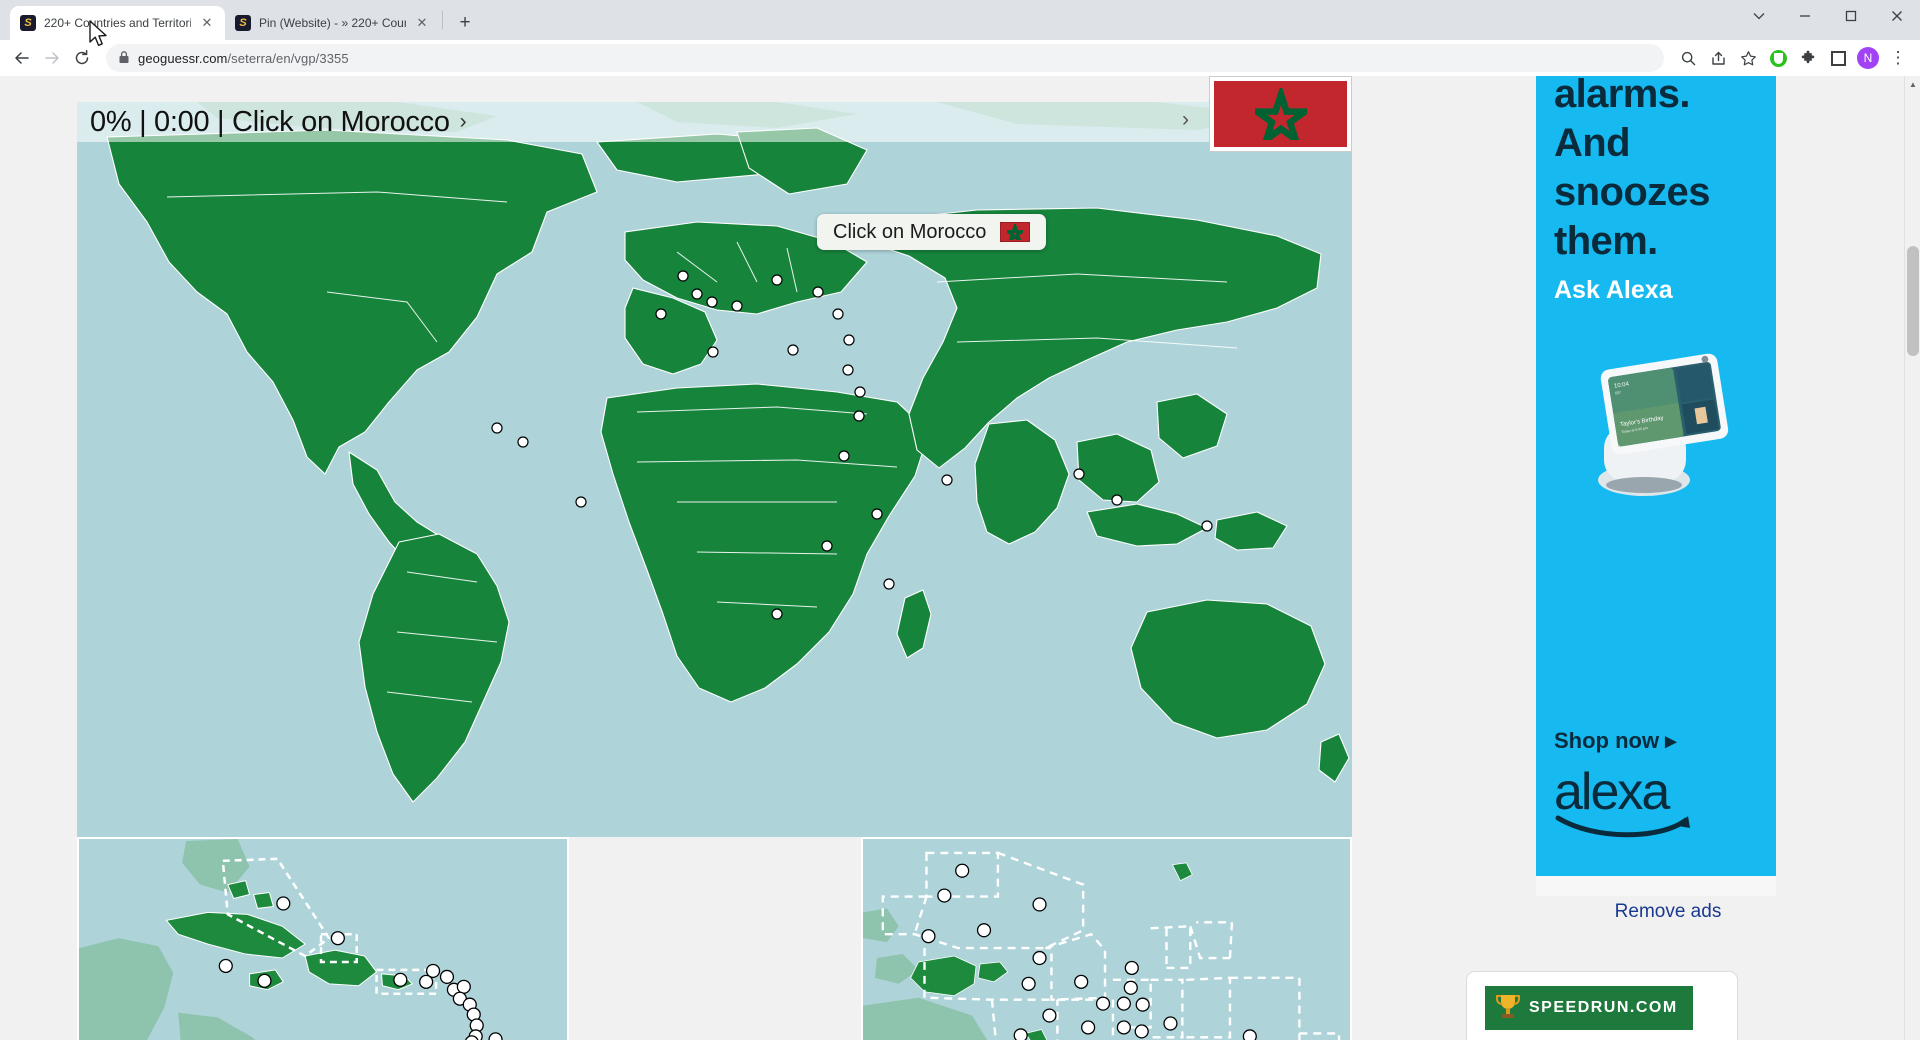  I want to click on oceania-inset, so click(1106, 938).